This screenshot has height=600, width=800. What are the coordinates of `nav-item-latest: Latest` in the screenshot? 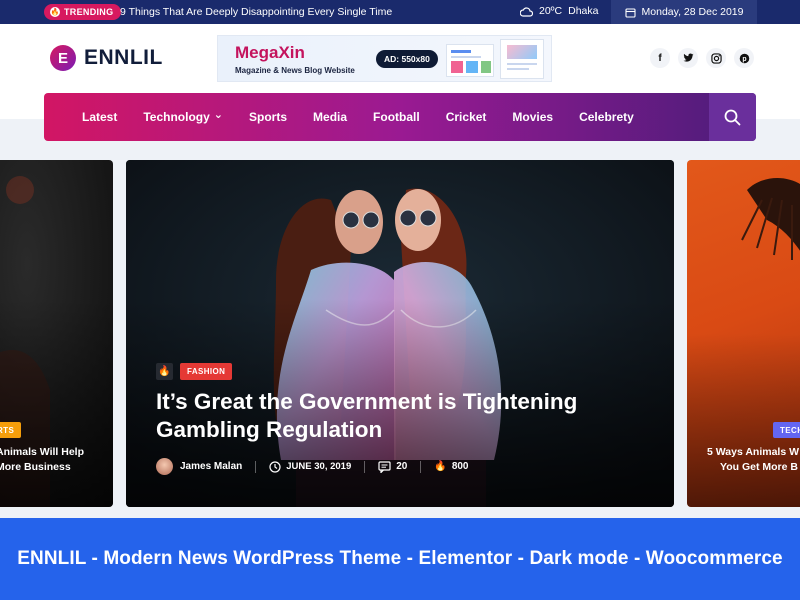 It's located at (99, 117).